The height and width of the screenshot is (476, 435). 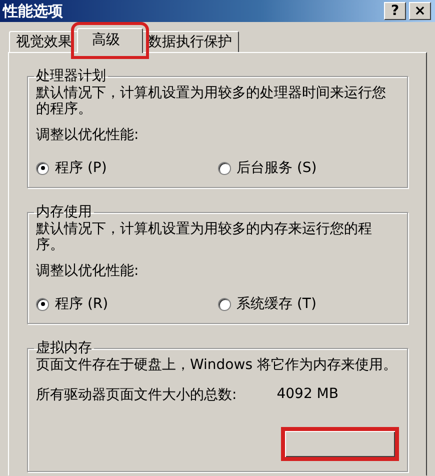 What do you see at coordinates (81, 304) in the screenshot?
I see `radio-label: 程序 (R)` at bounding box center [81, 304].